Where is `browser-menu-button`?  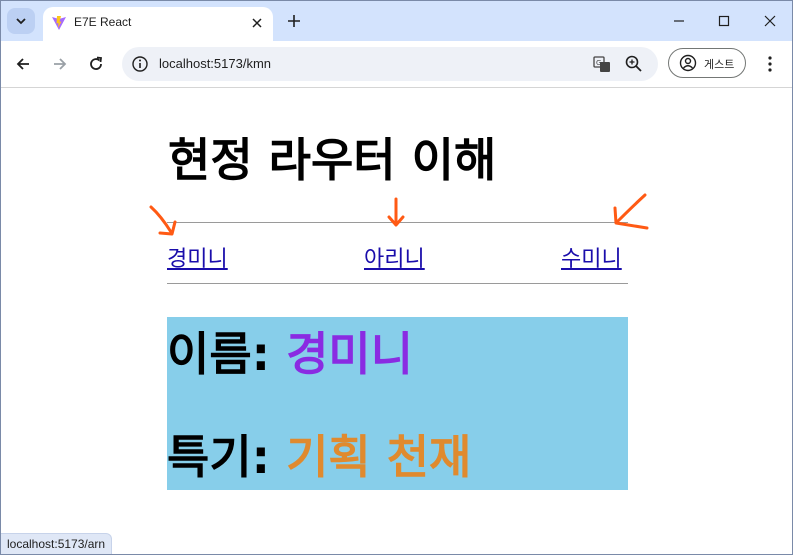
browser-menu-button is located at coordinates (770, 64).